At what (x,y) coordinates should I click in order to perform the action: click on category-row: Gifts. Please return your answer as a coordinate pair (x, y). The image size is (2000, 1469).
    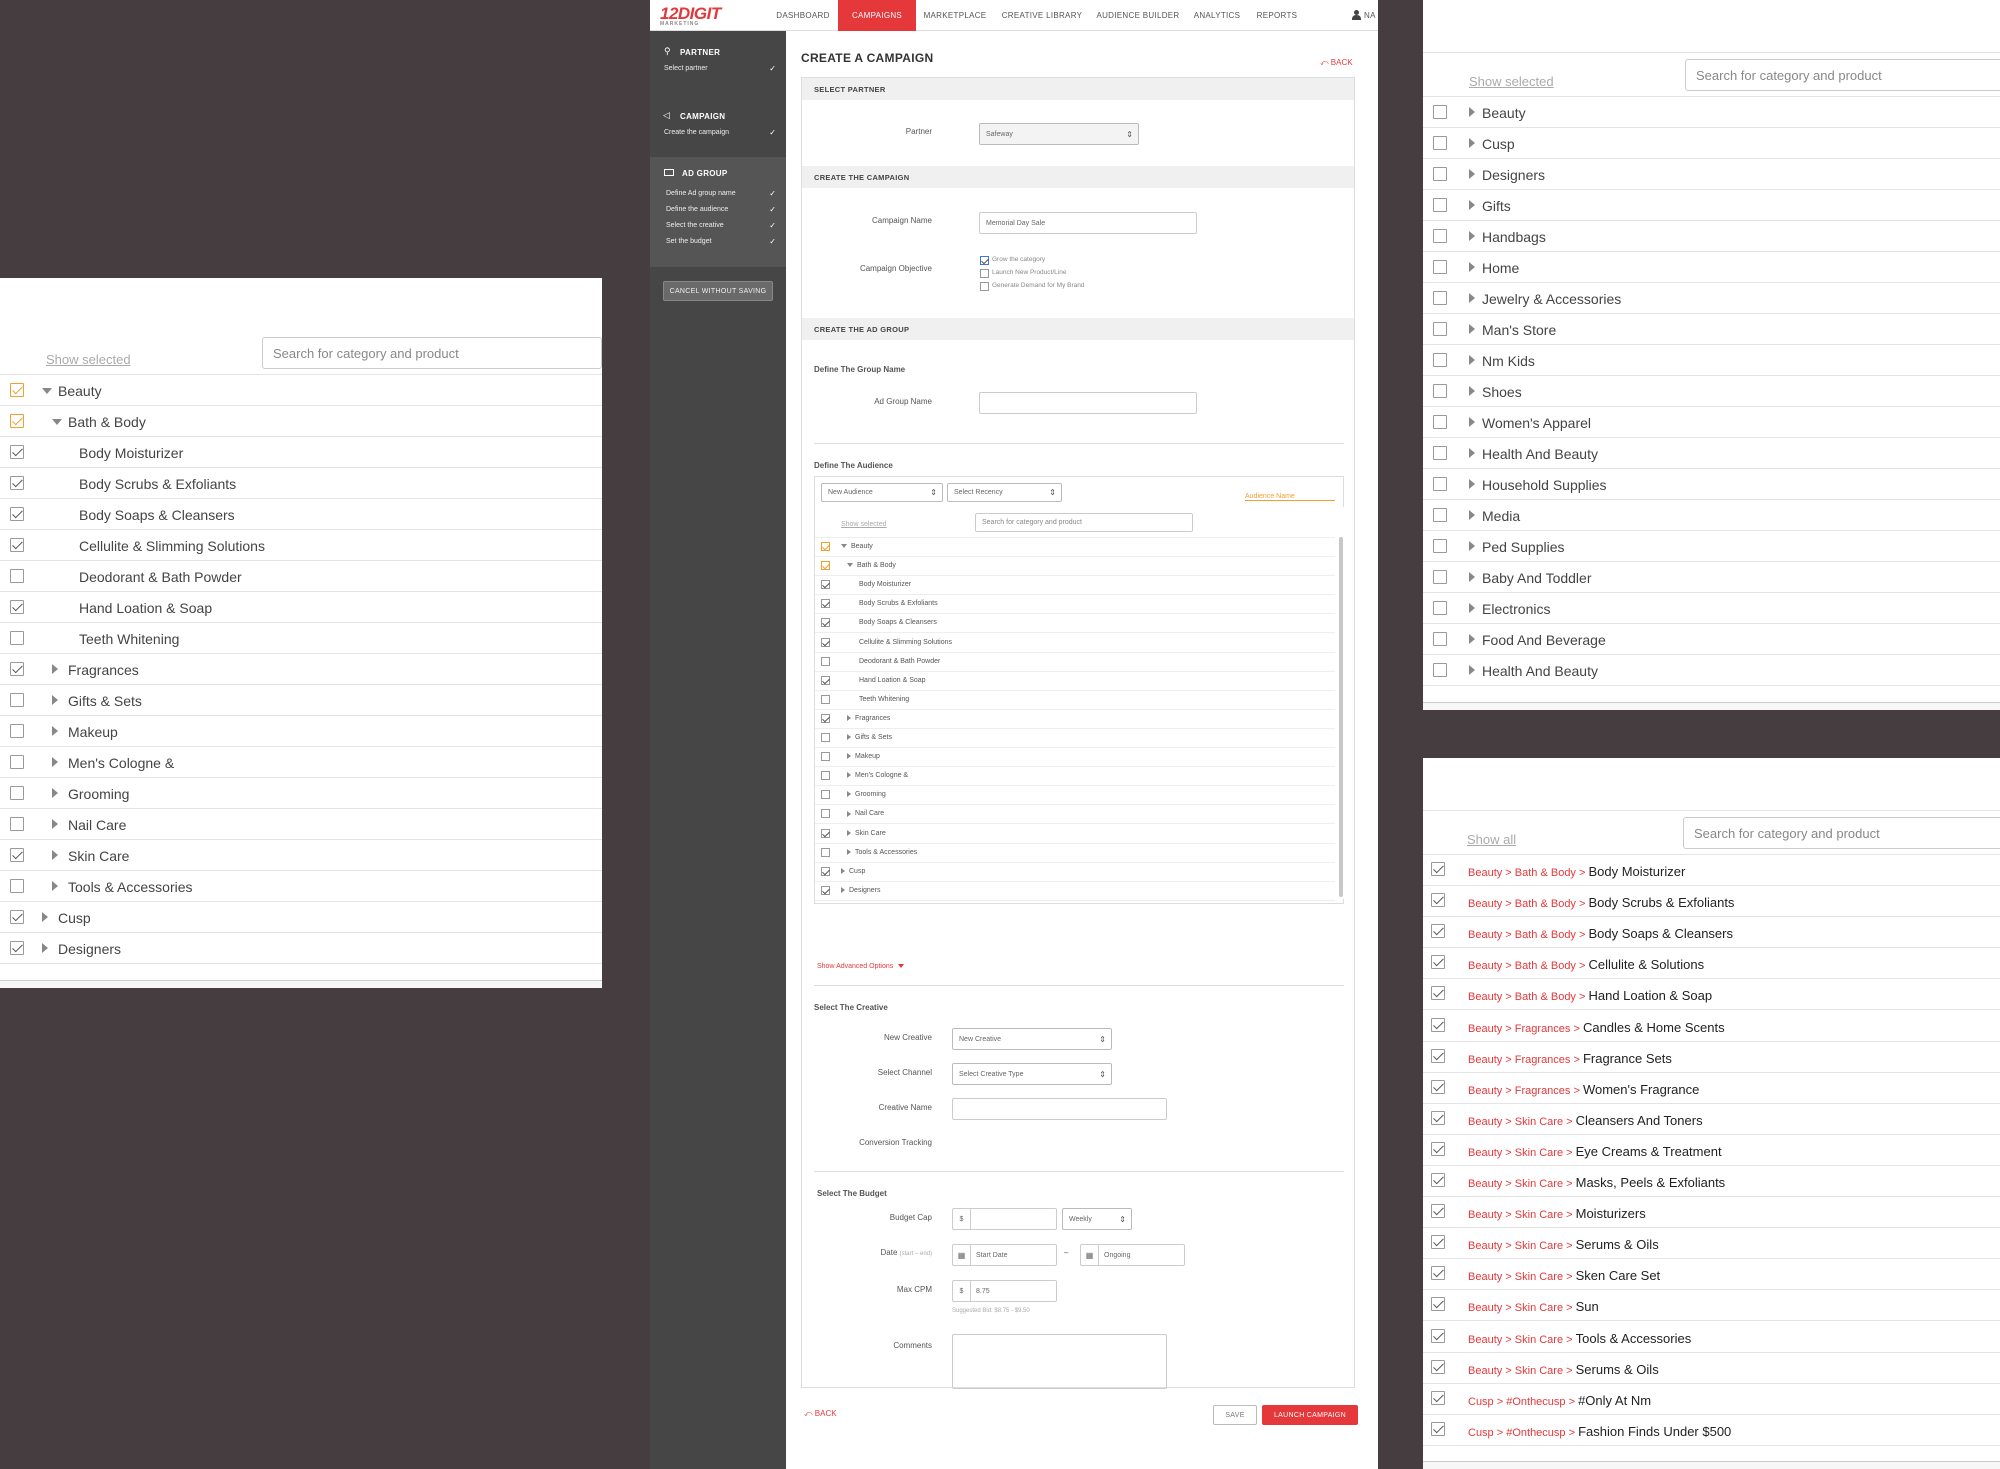
    Looking at the image, I should click on (1711, 205).